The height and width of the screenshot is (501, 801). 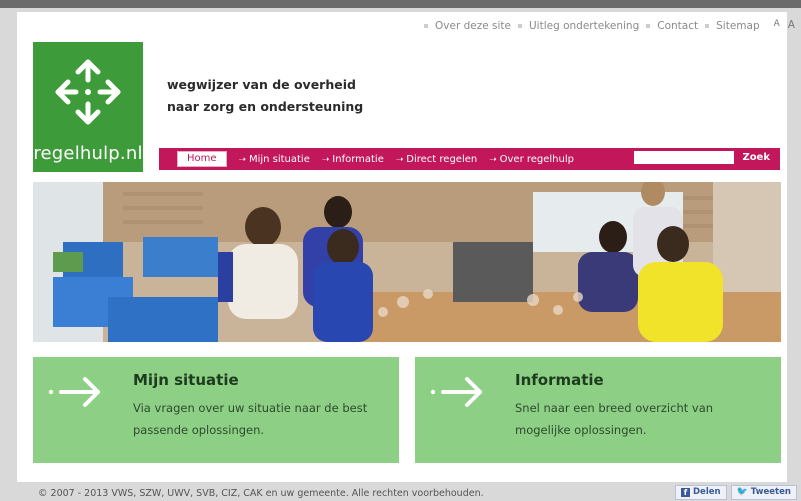 I want to click on site-logo: regelhulp.nl, so click(x=88, y=107).